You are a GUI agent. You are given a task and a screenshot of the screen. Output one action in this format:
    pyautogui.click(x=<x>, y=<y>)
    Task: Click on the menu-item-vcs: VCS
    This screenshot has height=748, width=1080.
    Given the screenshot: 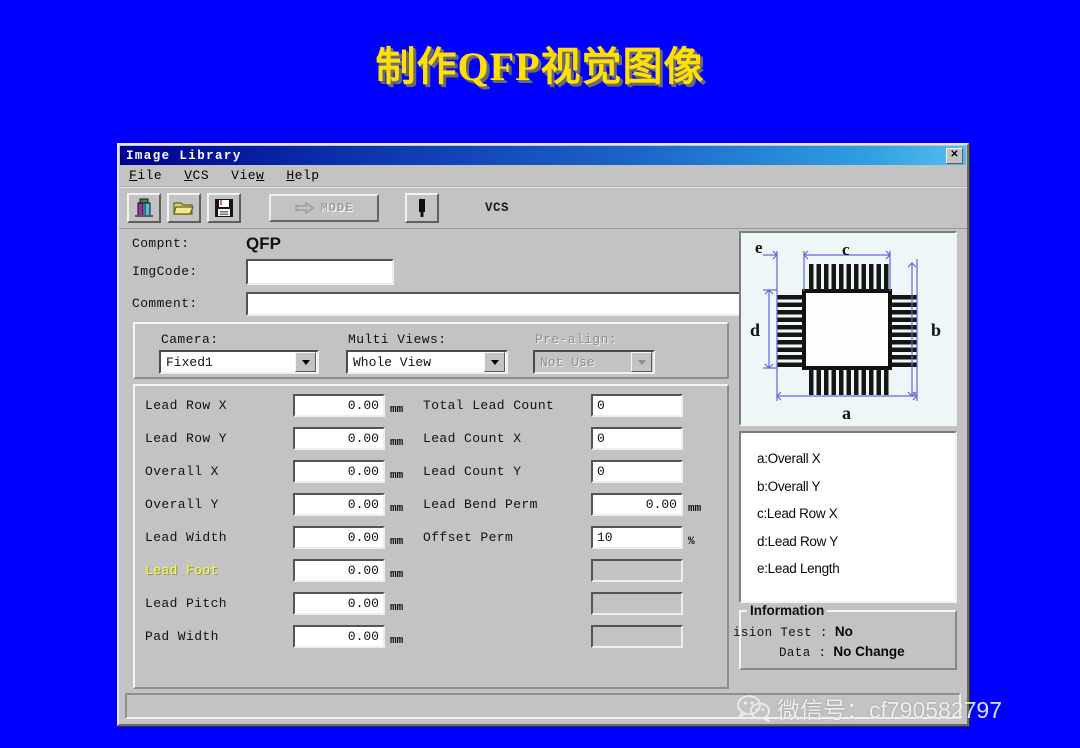 What is the action you would take?
    pyautogui.click(x=196, y=175)
    